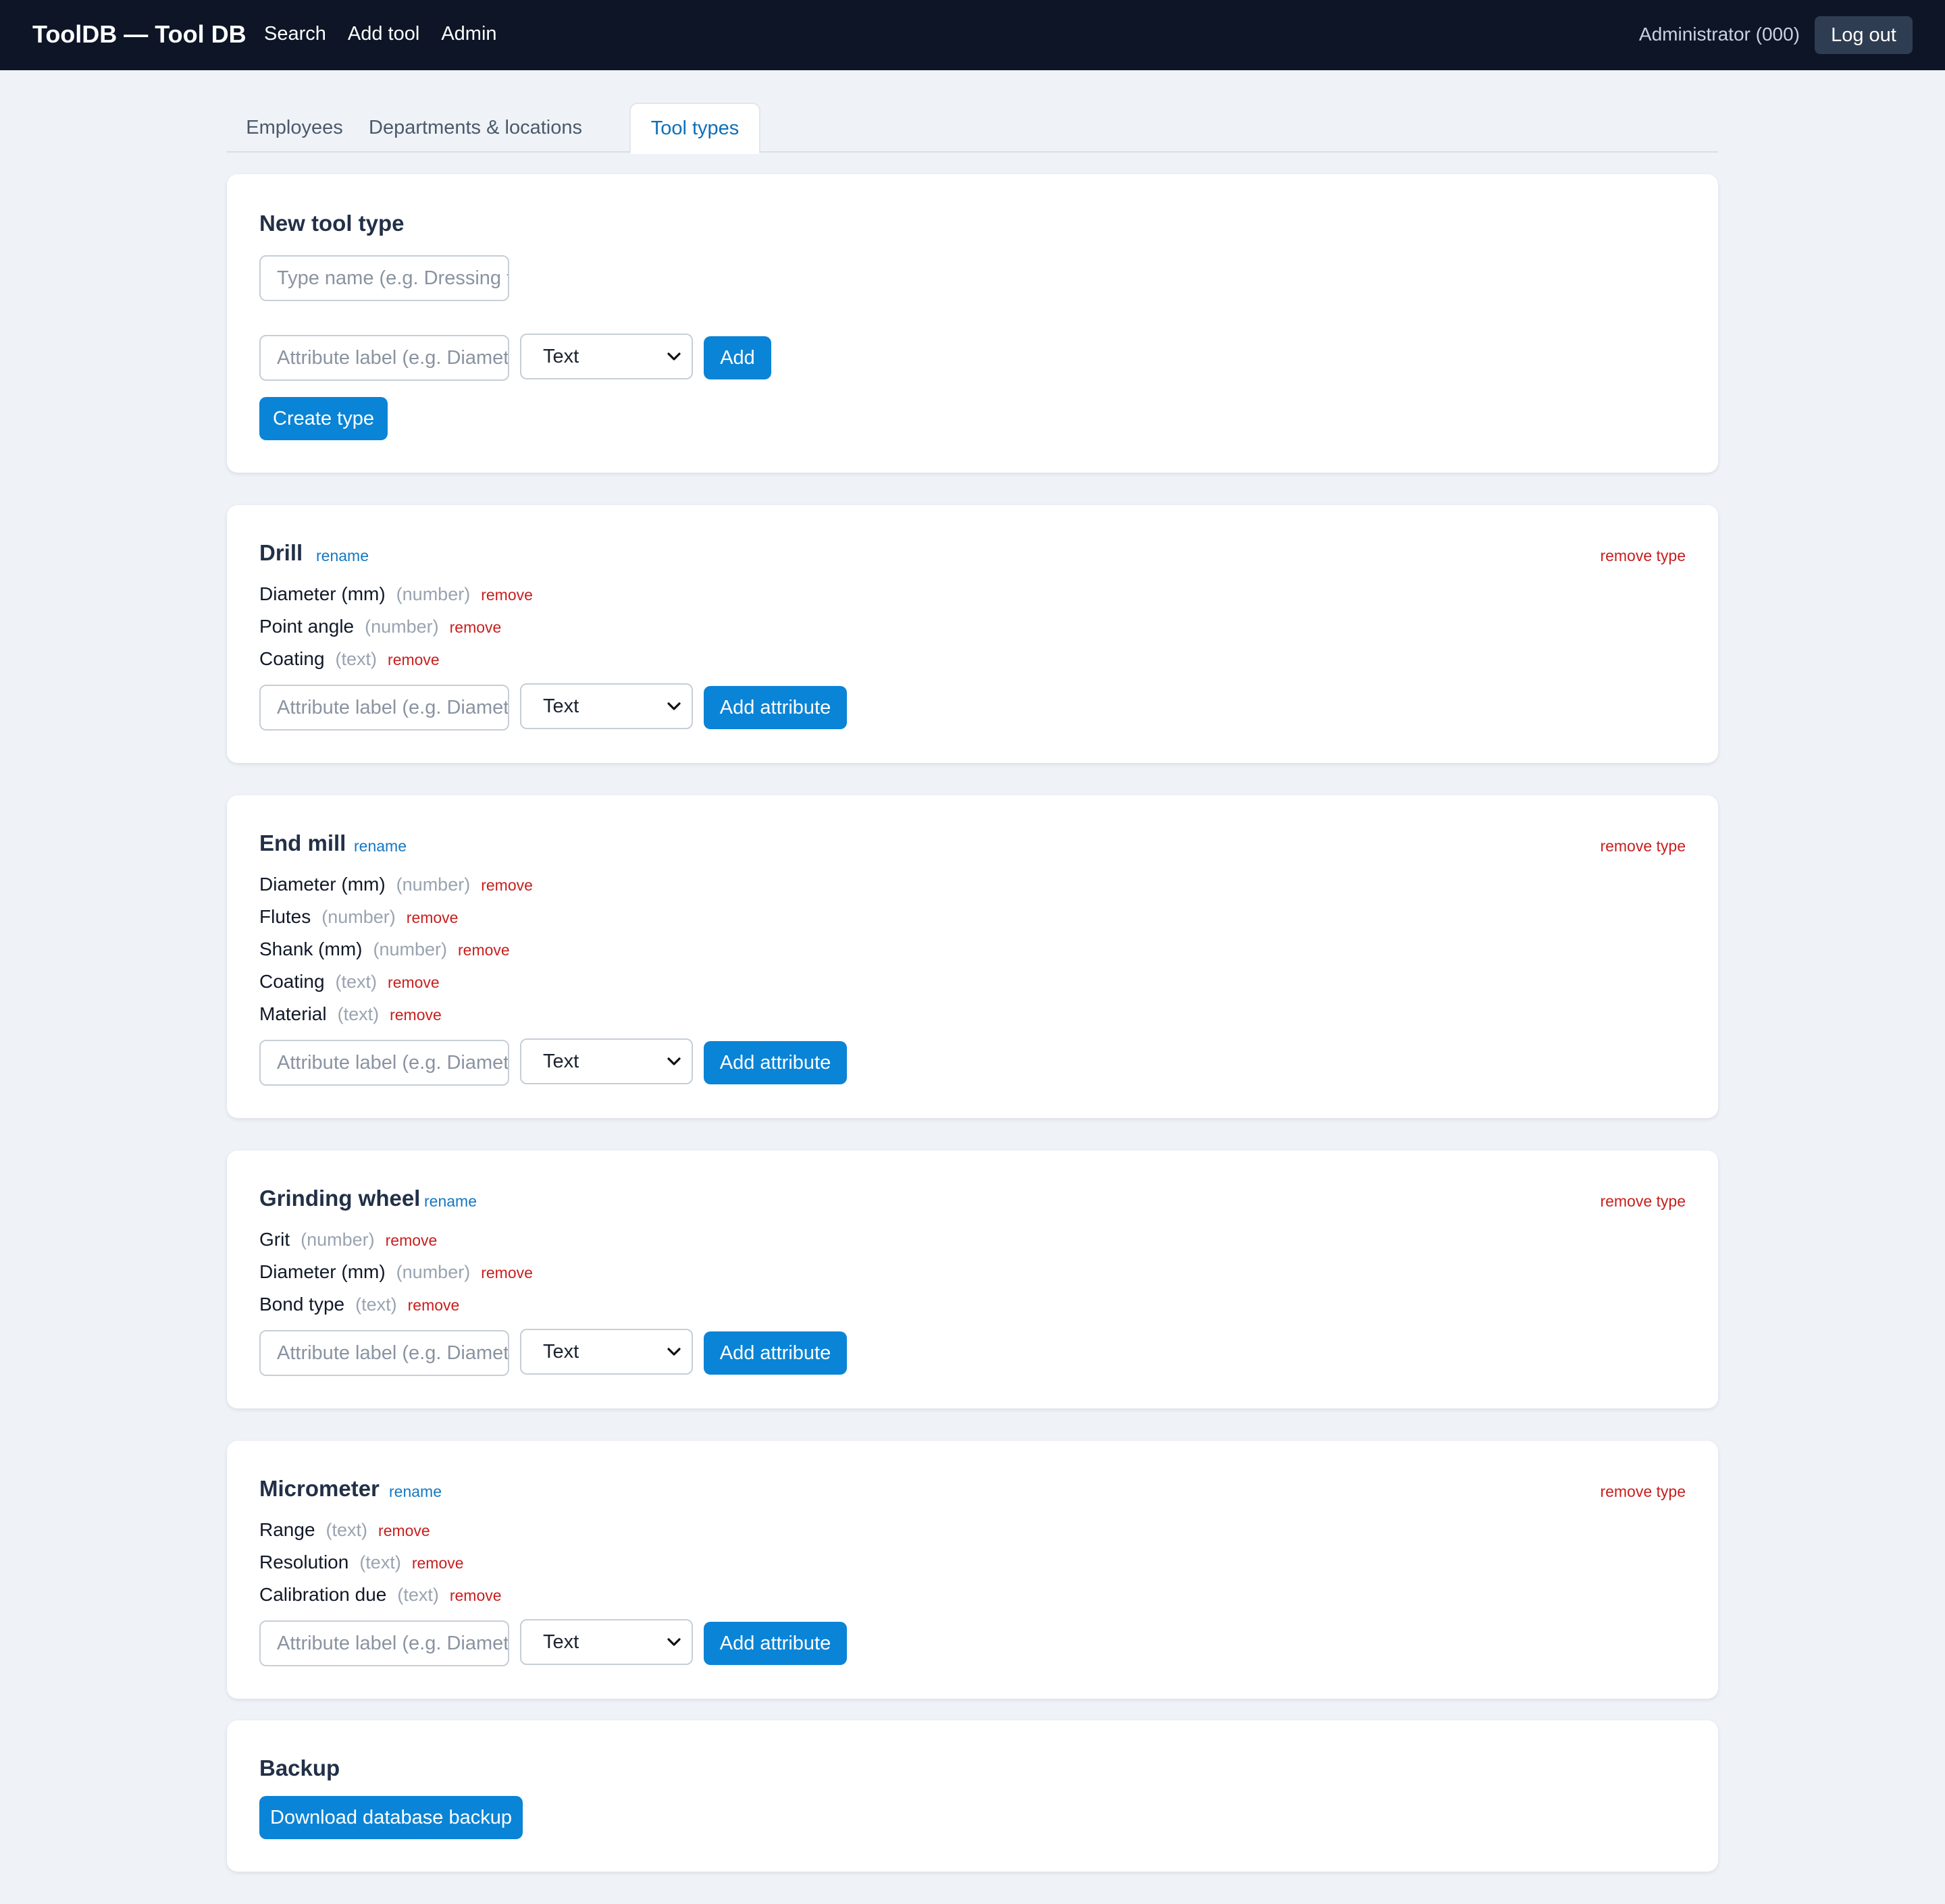  Describe the element at coordinates (350, 1014) in the screenshot. I see `attribute-row: Material (text) remove` at that location.